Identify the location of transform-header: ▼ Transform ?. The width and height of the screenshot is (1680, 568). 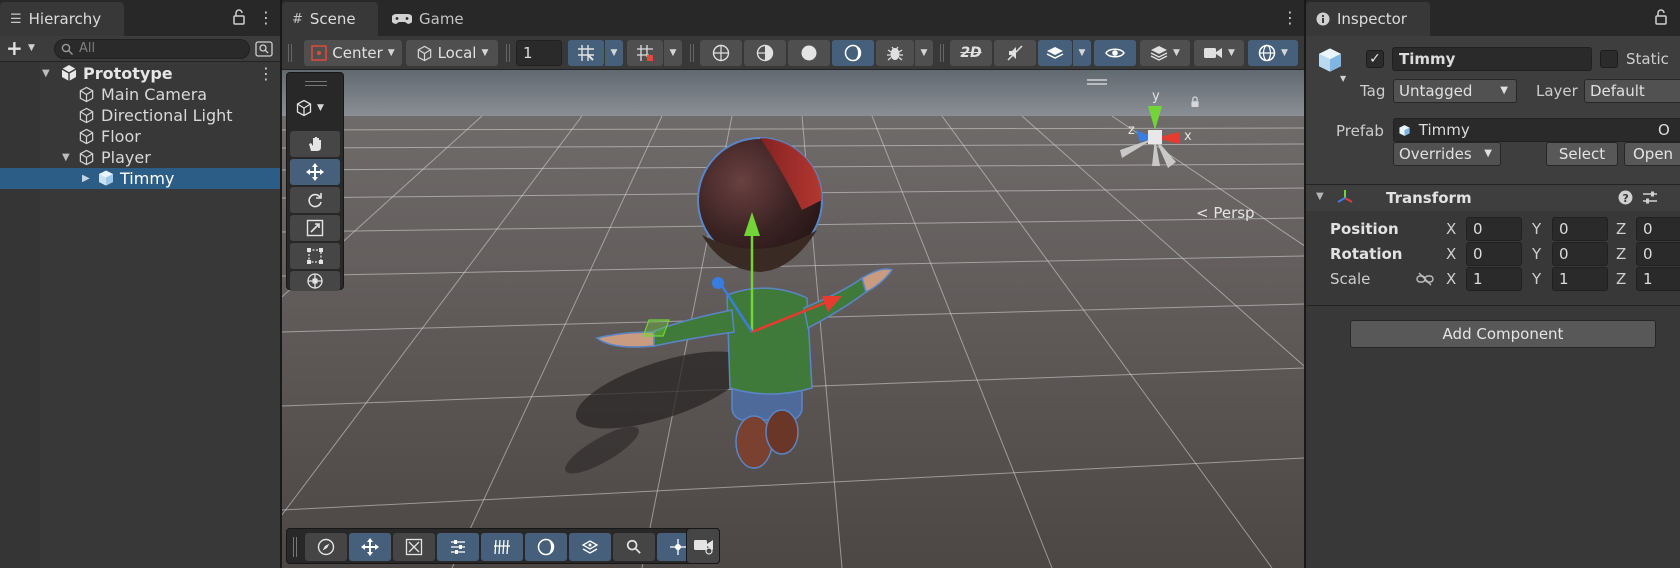
(1493, 198).